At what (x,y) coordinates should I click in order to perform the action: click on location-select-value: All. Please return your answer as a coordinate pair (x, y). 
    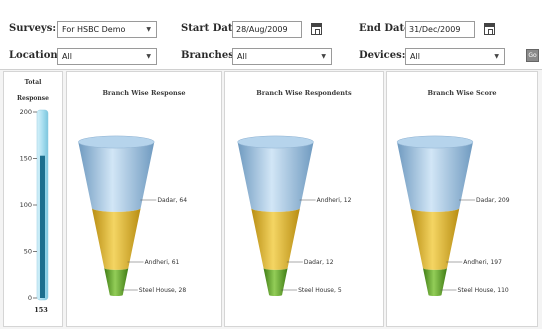
    Looking at the image, I should click on (67, 56).